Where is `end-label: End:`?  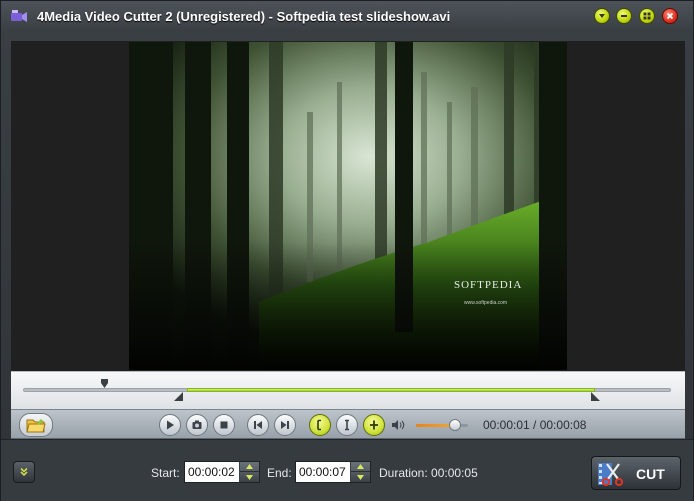 end-label: End: is located at coordinates (279, 473).